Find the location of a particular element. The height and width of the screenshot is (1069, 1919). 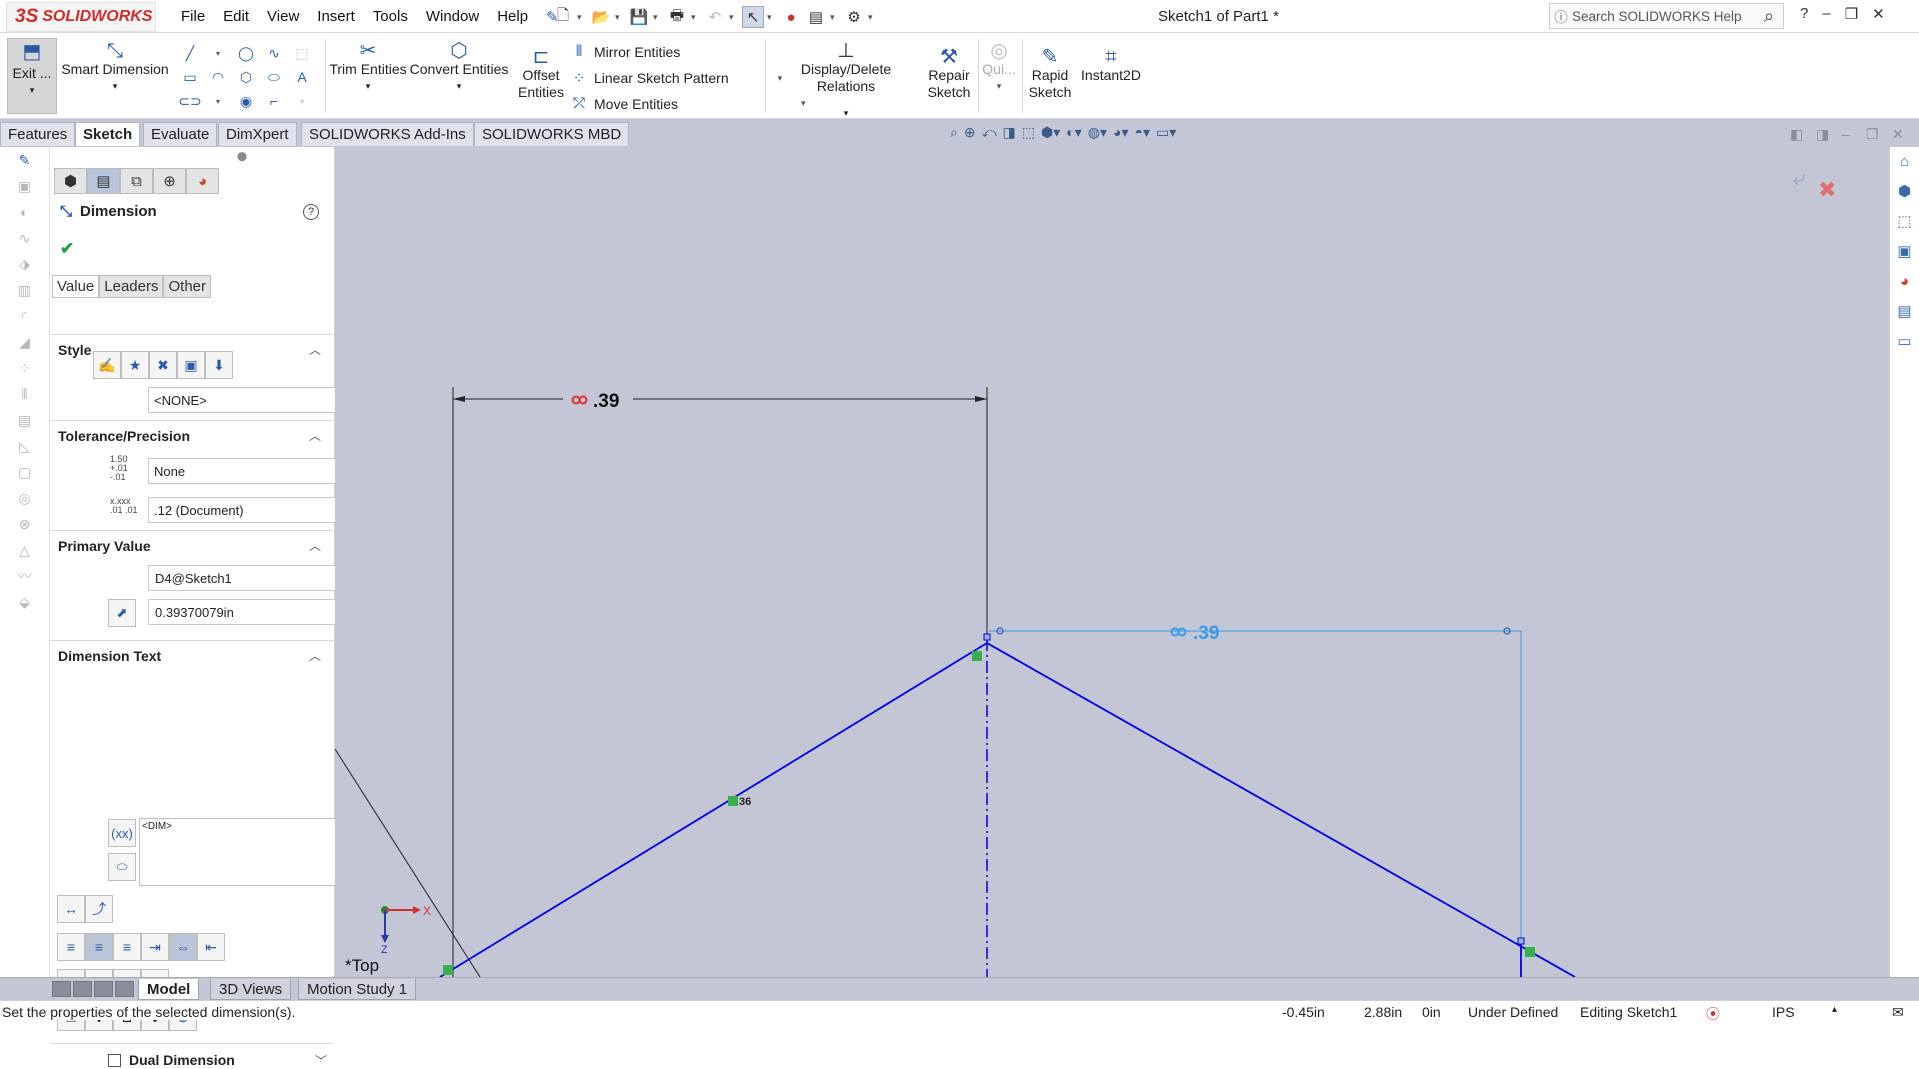

trim-dropdown-icon: ▾ is located at coordinates (368, 86).